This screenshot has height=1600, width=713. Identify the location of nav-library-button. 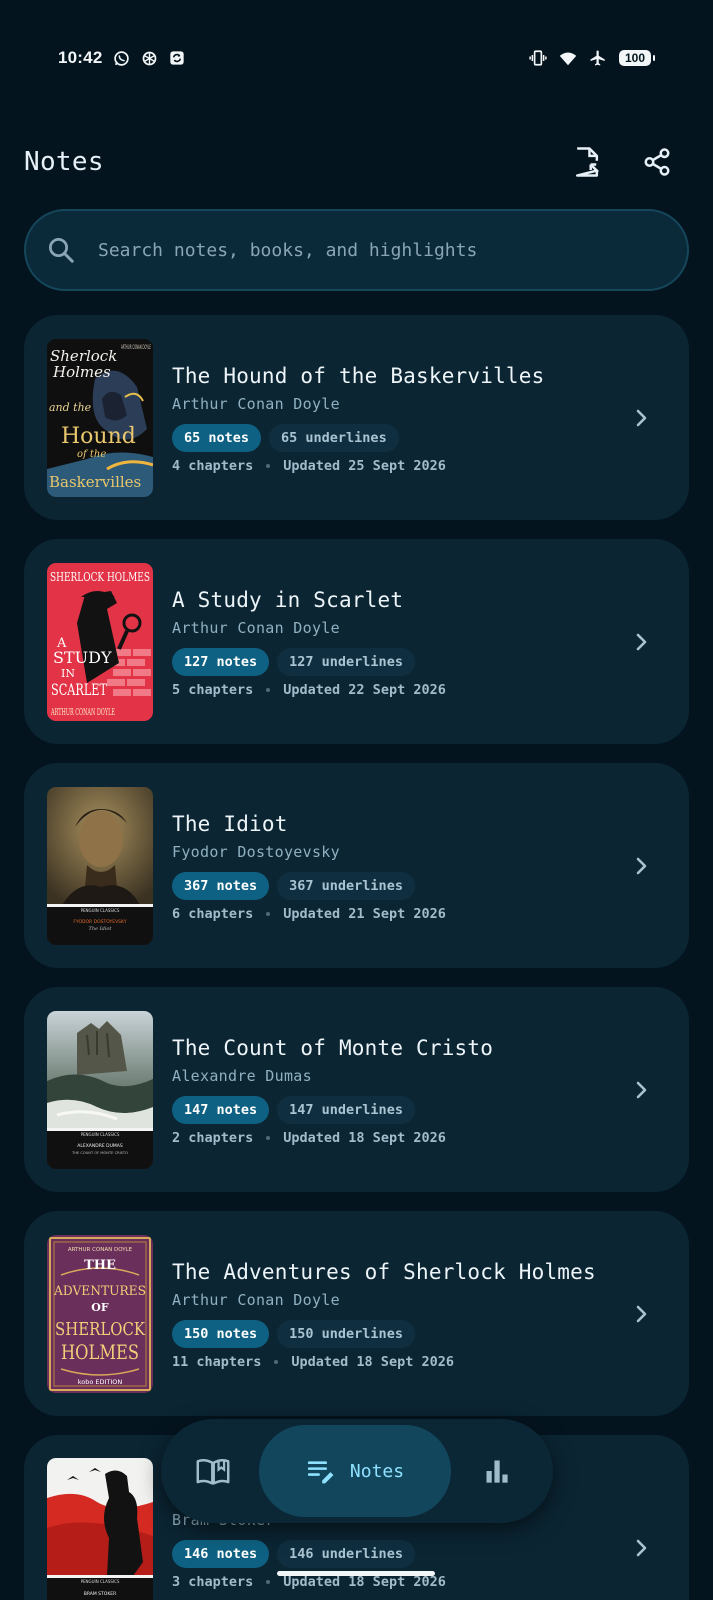
(213, 1471).